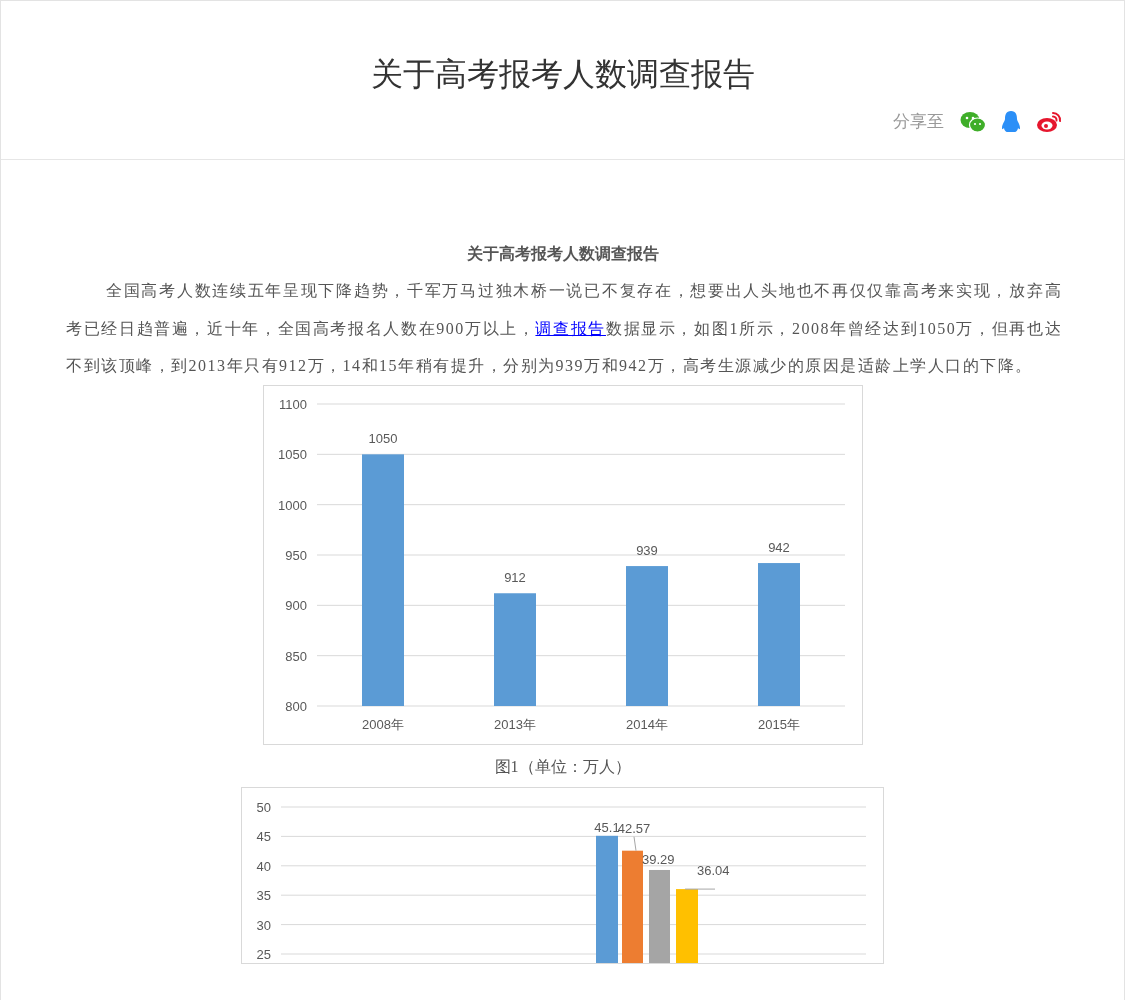  I want to click on article-title: 关于高考报考人数调查报告, so click(562, 254).